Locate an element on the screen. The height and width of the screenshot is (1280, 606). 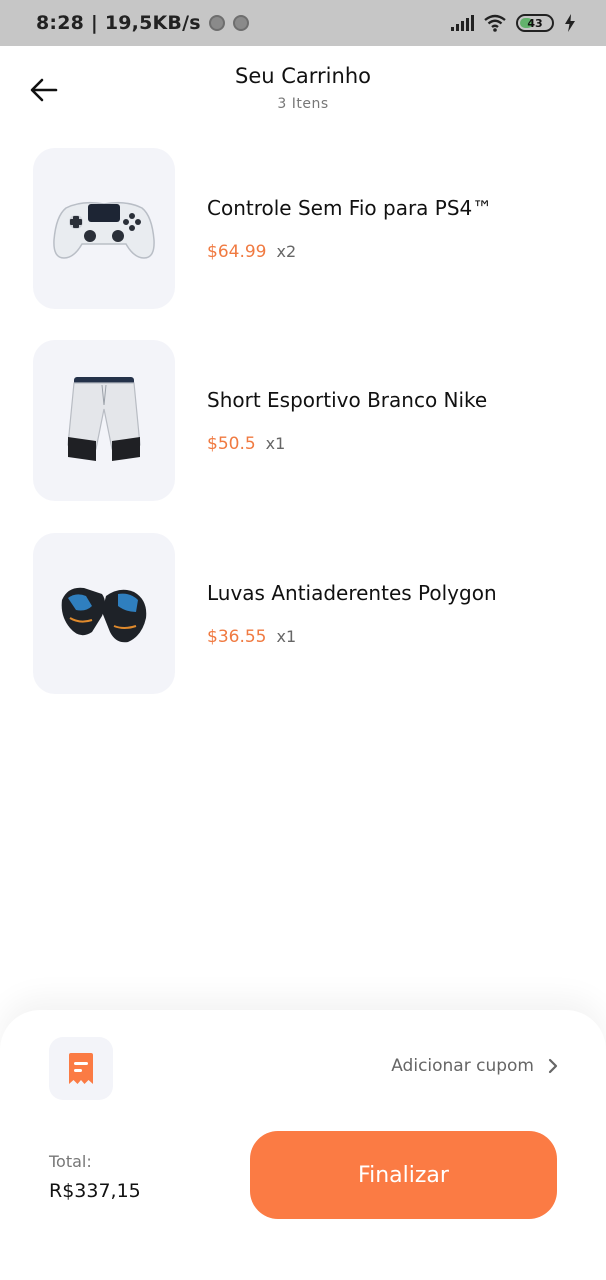
coupon-icon-box is located at coordinates (81, 1068).